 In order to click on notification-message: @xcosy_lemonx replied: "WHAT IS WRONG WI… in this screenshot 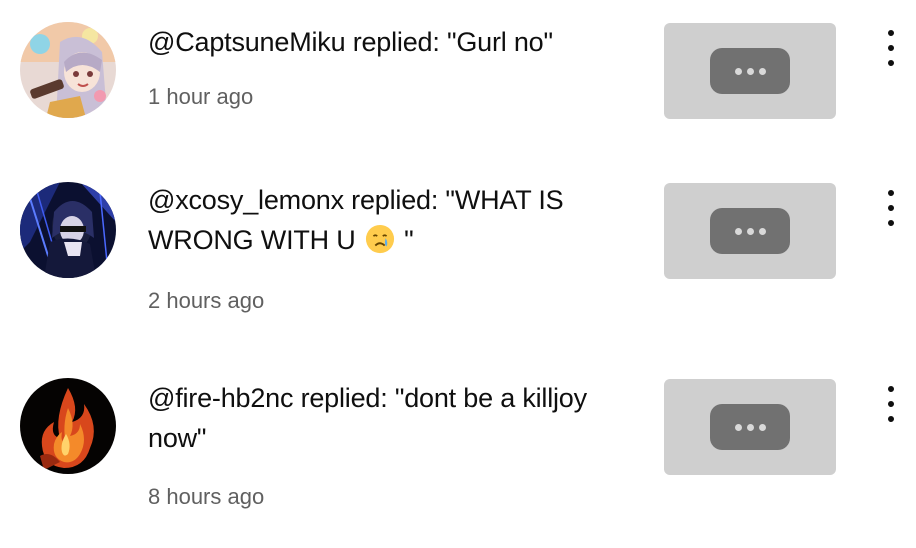, I will do `click(383, 220)`.